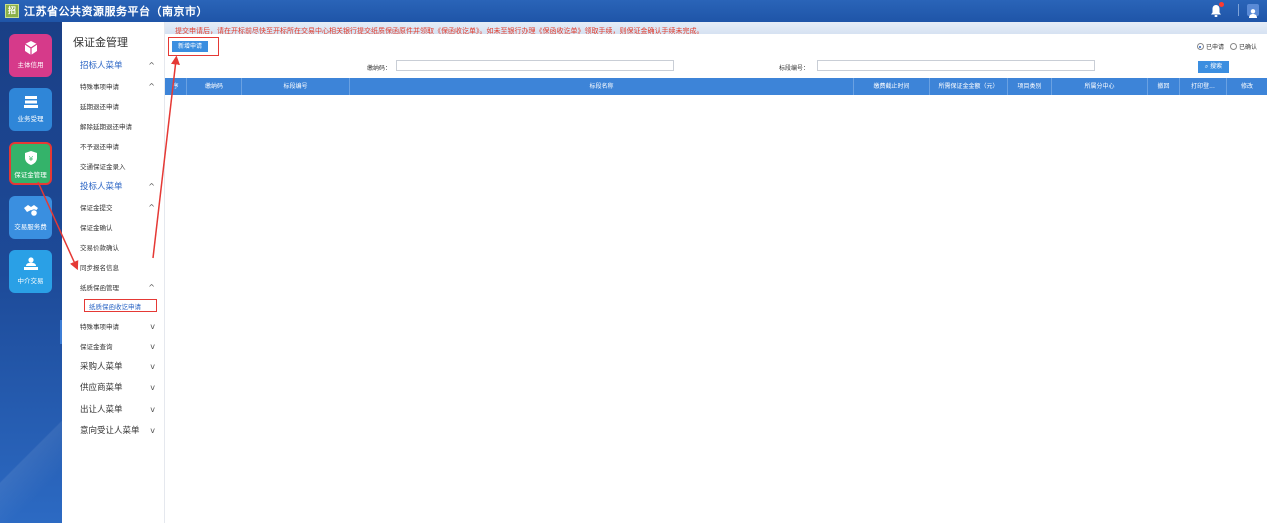 The width and height of the screenshot is (1267, 523). Describe the element at coordinates (108, 163) in the screenshot. I see `annotation-arrows` at that location.